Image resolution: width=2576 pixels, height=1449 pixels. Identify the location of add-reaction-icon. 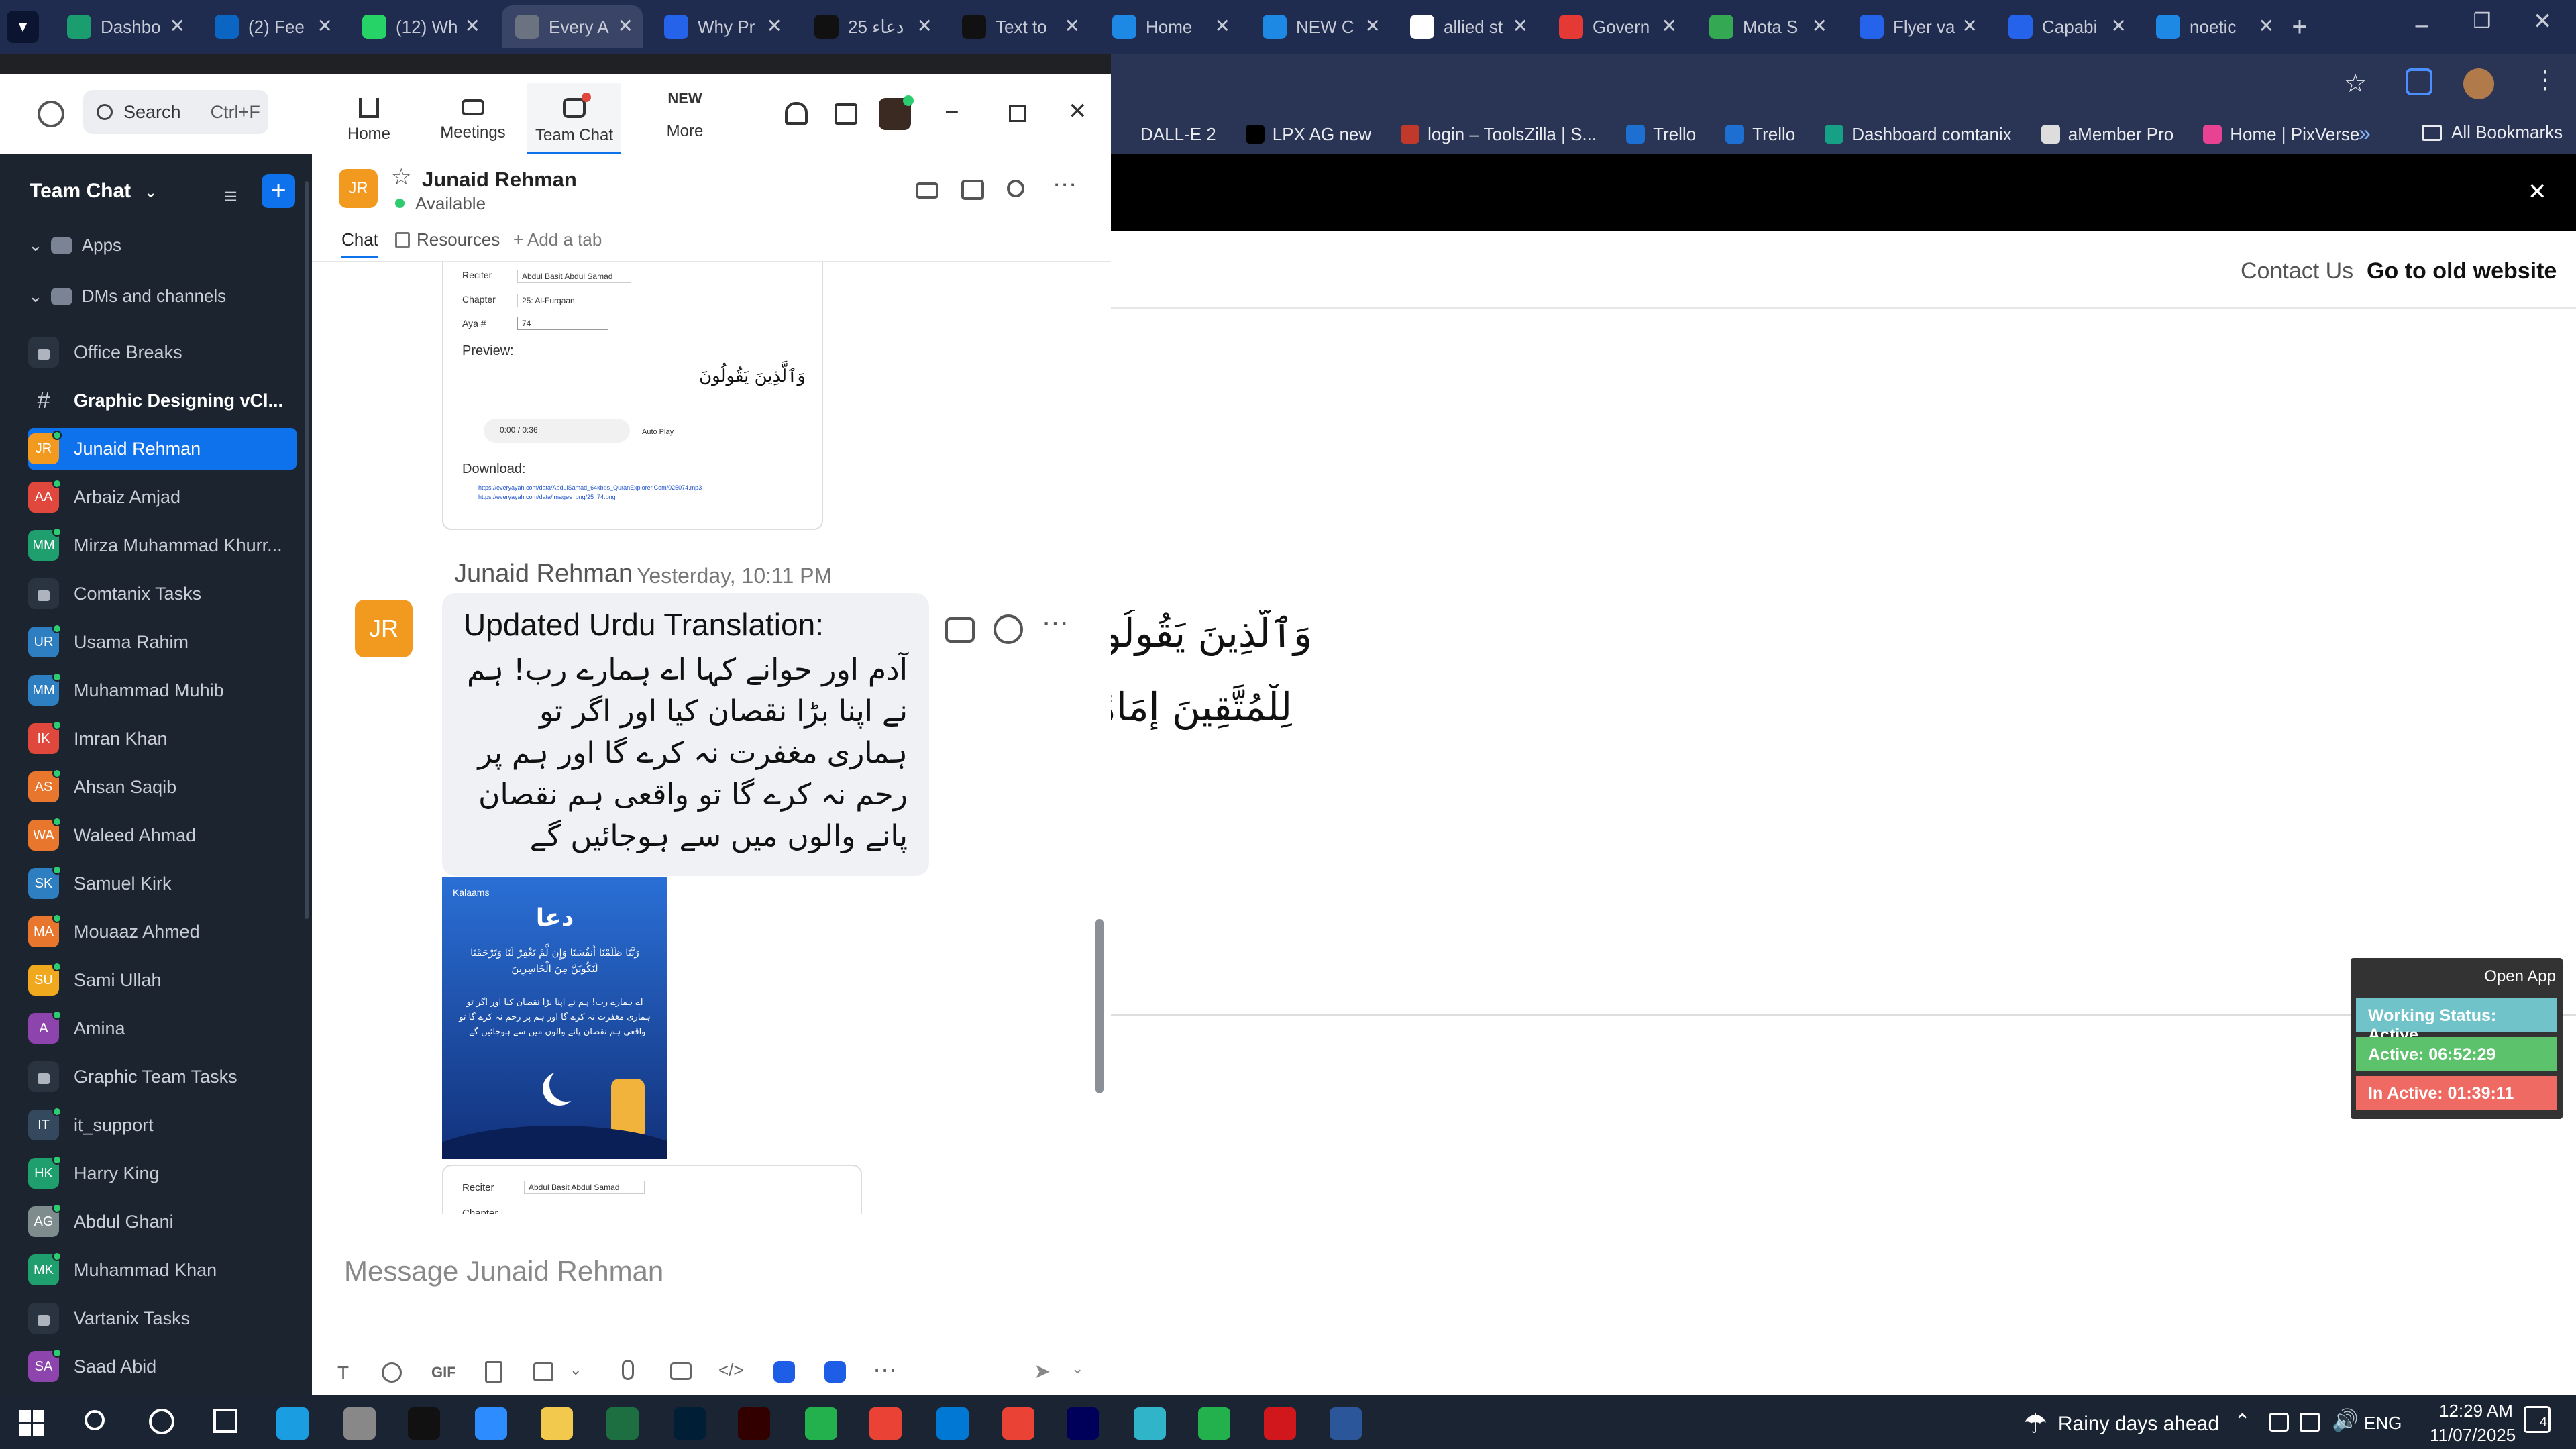
(1008, 629).